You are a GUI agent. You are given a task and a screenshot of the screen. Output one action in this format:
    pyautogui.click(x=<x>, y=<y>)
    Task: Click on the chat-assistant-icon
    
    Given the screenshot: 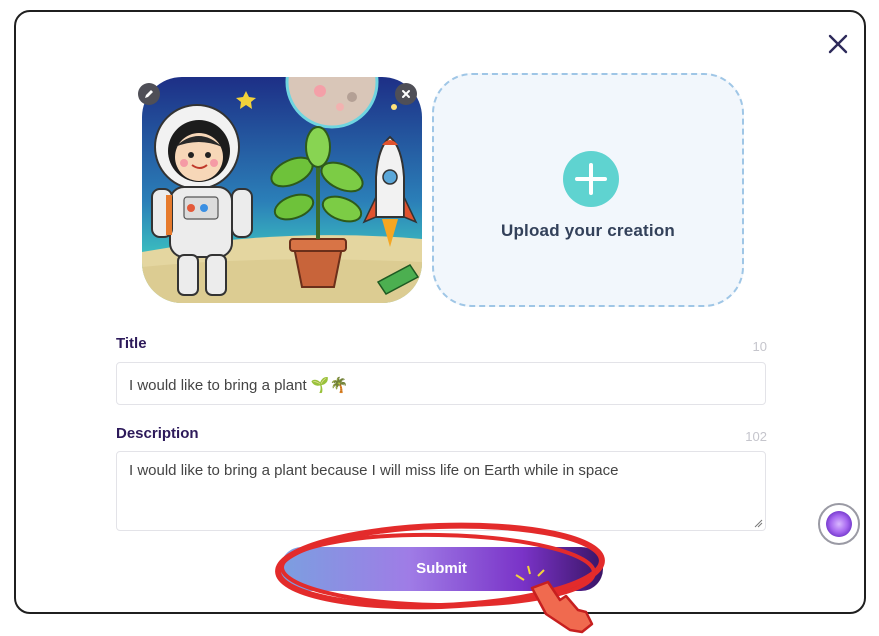 What is the action you would take?
    pyautogui.click(x=839, y=524)
    